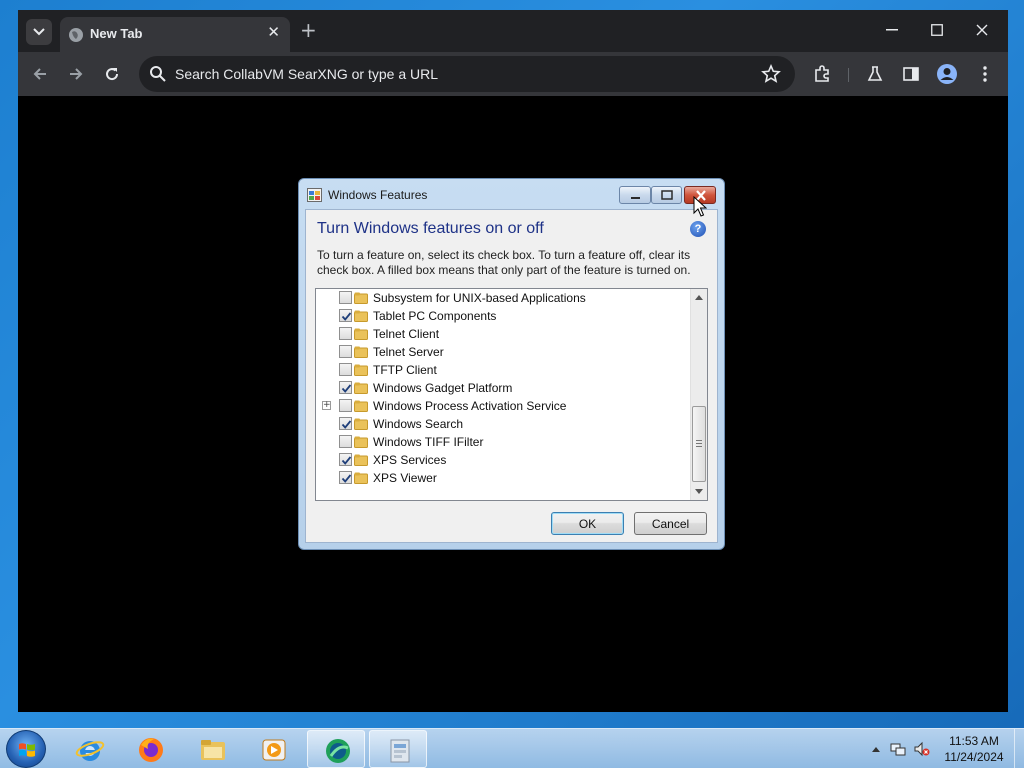  I want to click on taskbar: 11:53 AM 11/24/2024, so click(512, 748).